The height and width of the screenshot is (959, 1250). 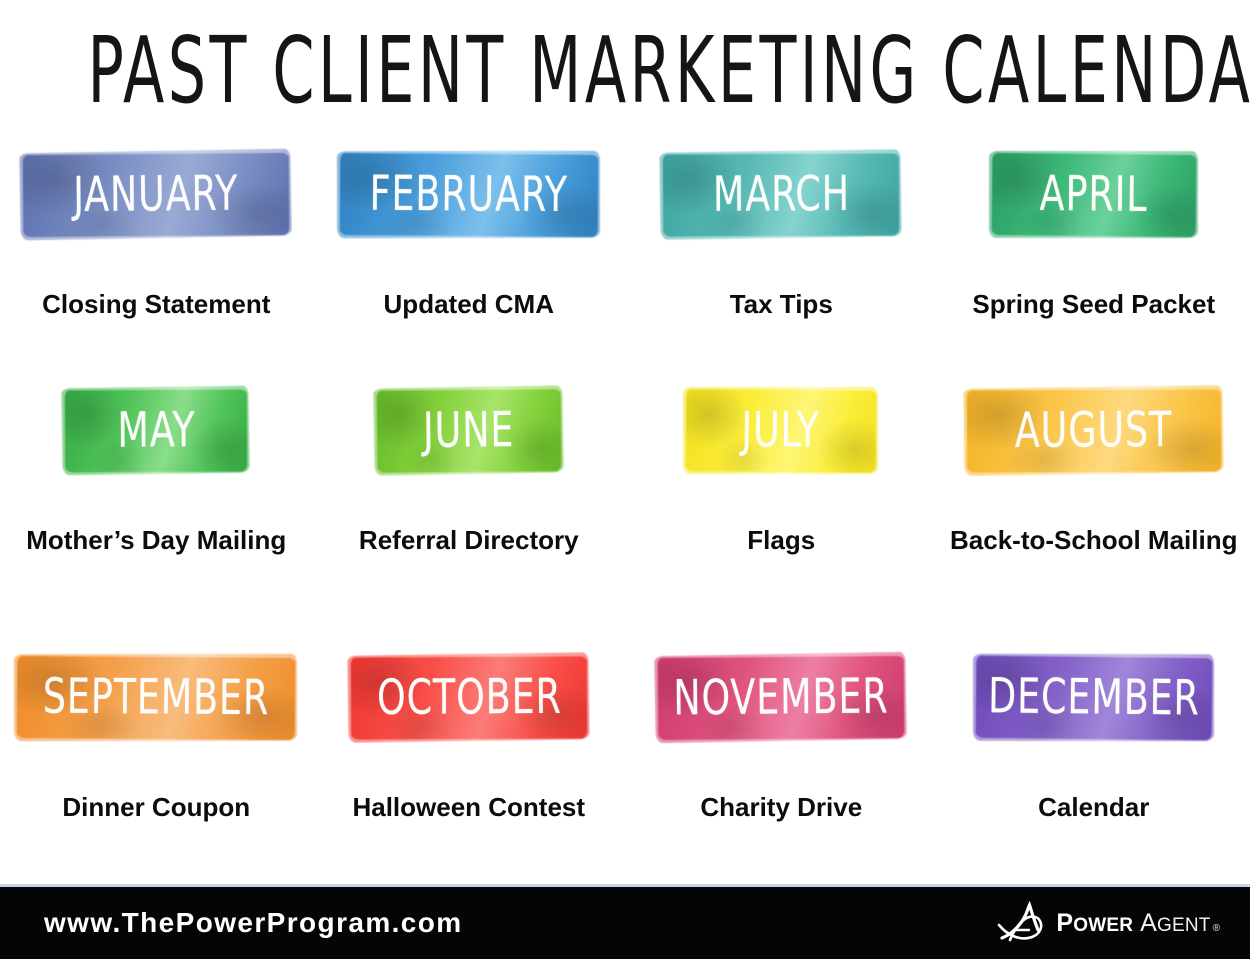 I want to click on month-label: NOVEMBER, so click(x=781, y=697).